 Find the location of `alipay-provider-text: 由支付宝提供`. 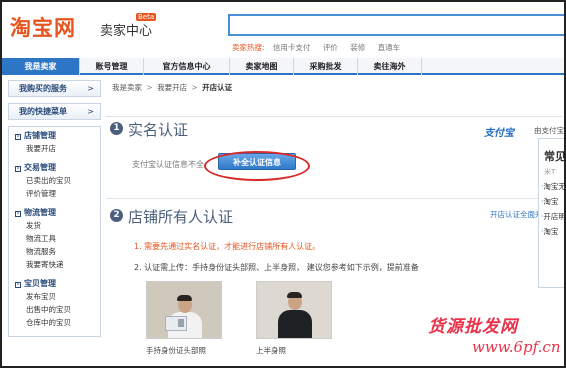

alipay-provider-text: 由支付宝提供 is located at coordinates (549, 130).